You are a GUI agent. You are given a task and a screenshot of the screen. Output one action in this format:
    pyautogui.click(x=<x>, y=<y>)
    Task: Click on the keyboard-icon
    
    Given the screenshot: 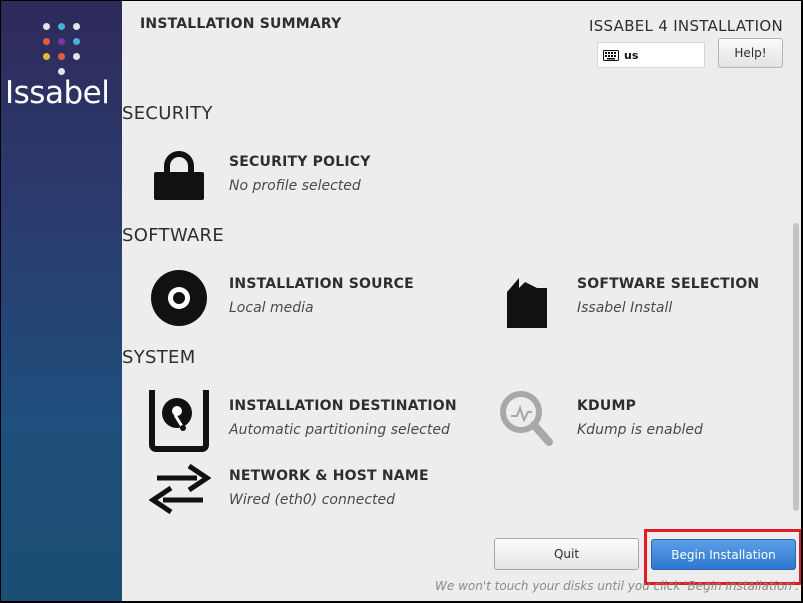 What is the action you would take?
    pyautogui.click(x=611, y=55)
    